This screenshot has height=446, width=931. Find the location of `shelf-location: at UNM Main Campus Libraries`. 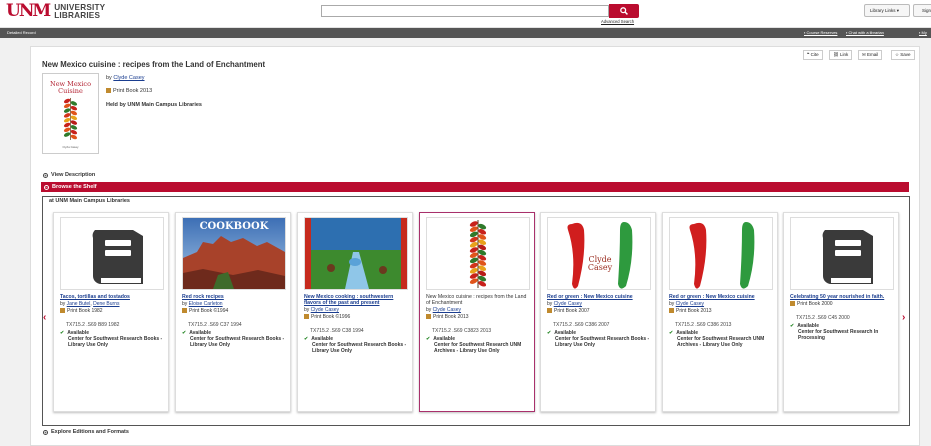

shelf-location: at UNM Main Campus Libraries is located at coordinates (89, 201).